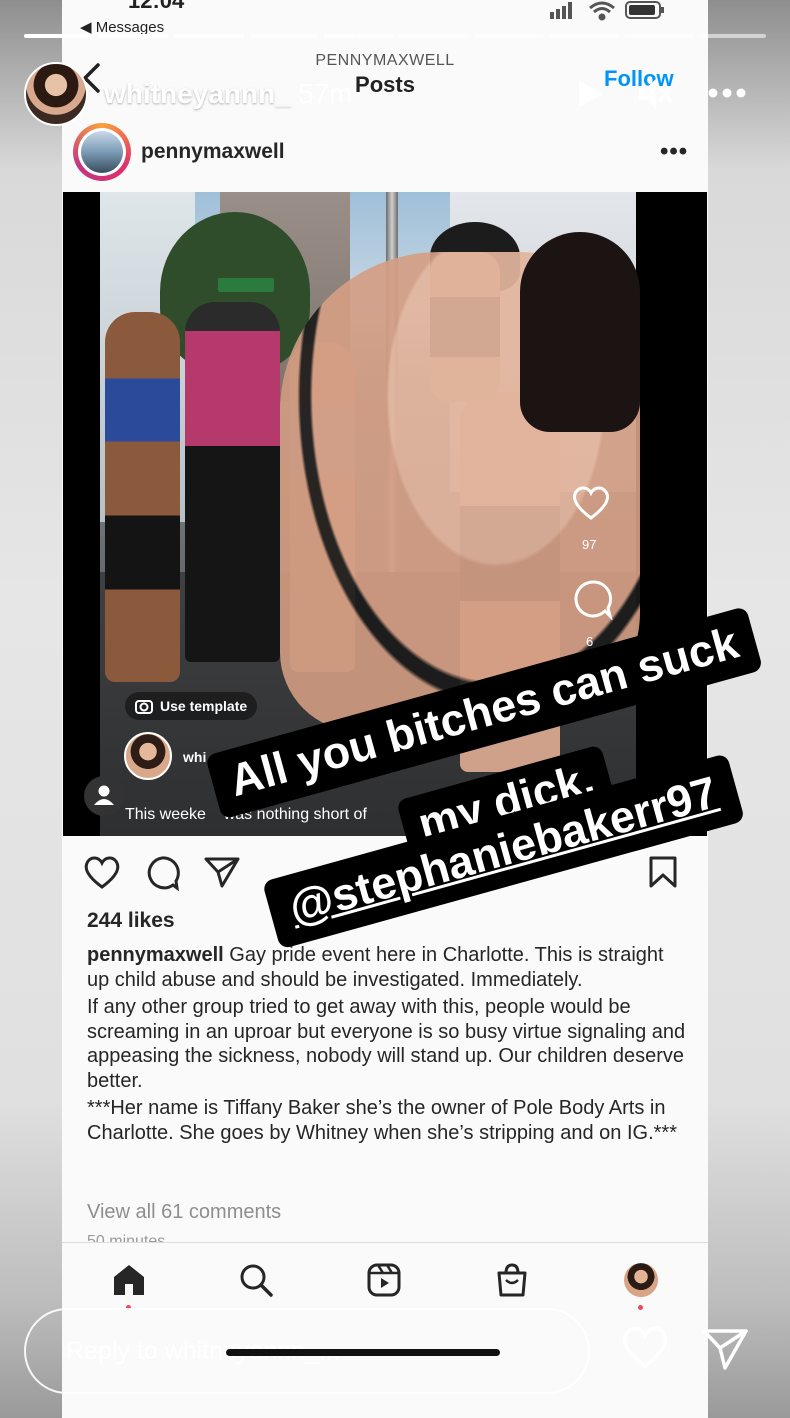  I want to click on reel-creator-avatar, so click(148, 756).